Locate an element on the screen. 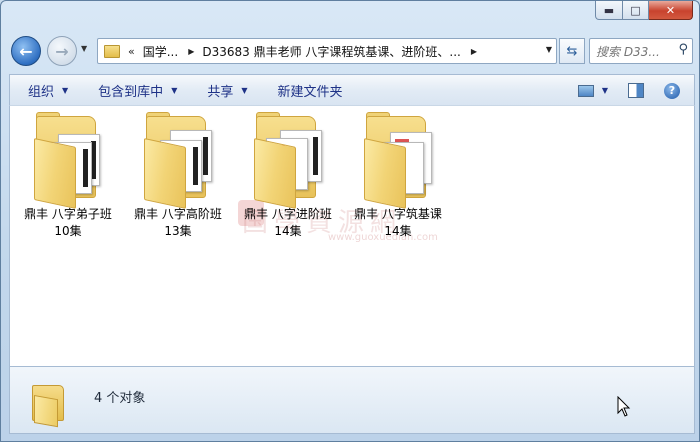 This screenshot has height=442, width=700. minimize-button: ▬ is located at coordinates (609, 10).